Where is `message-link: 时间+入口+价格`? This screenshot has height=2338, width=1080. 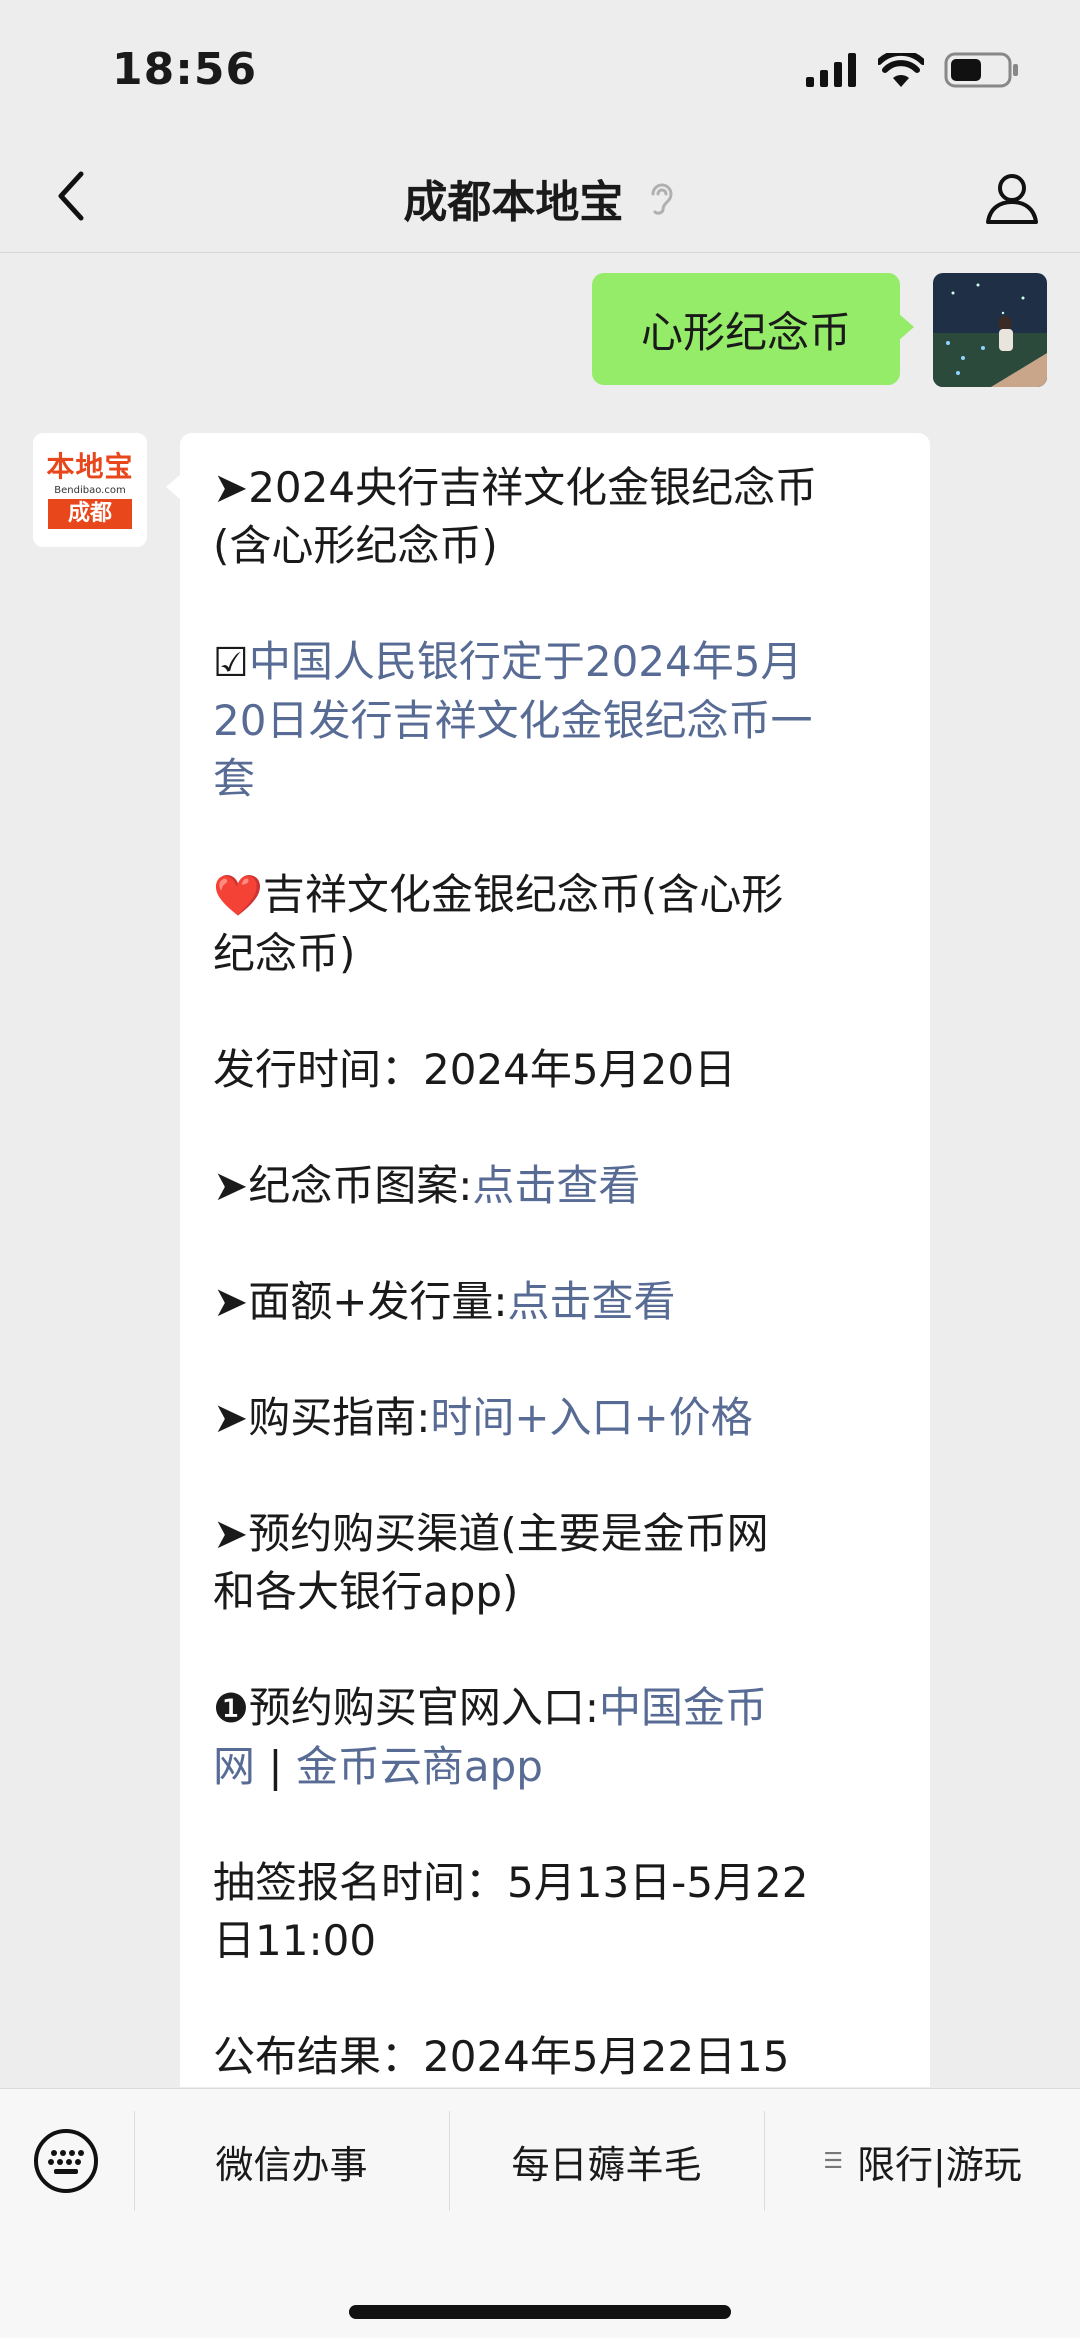
message-link: 时间+入口+价格 is located at coordinates (591, 1417).